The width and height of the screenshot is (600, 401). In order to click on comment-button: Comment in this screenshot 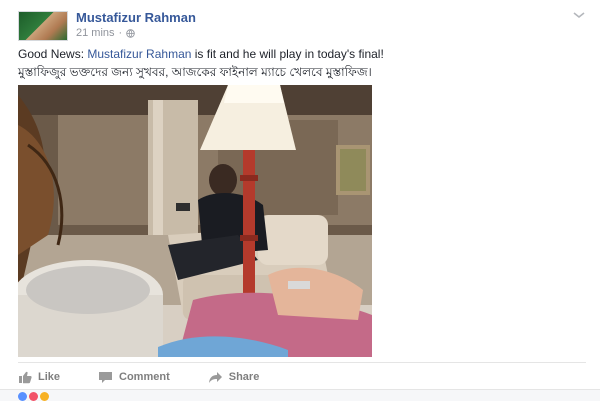, I will do `click(134, 377)`.